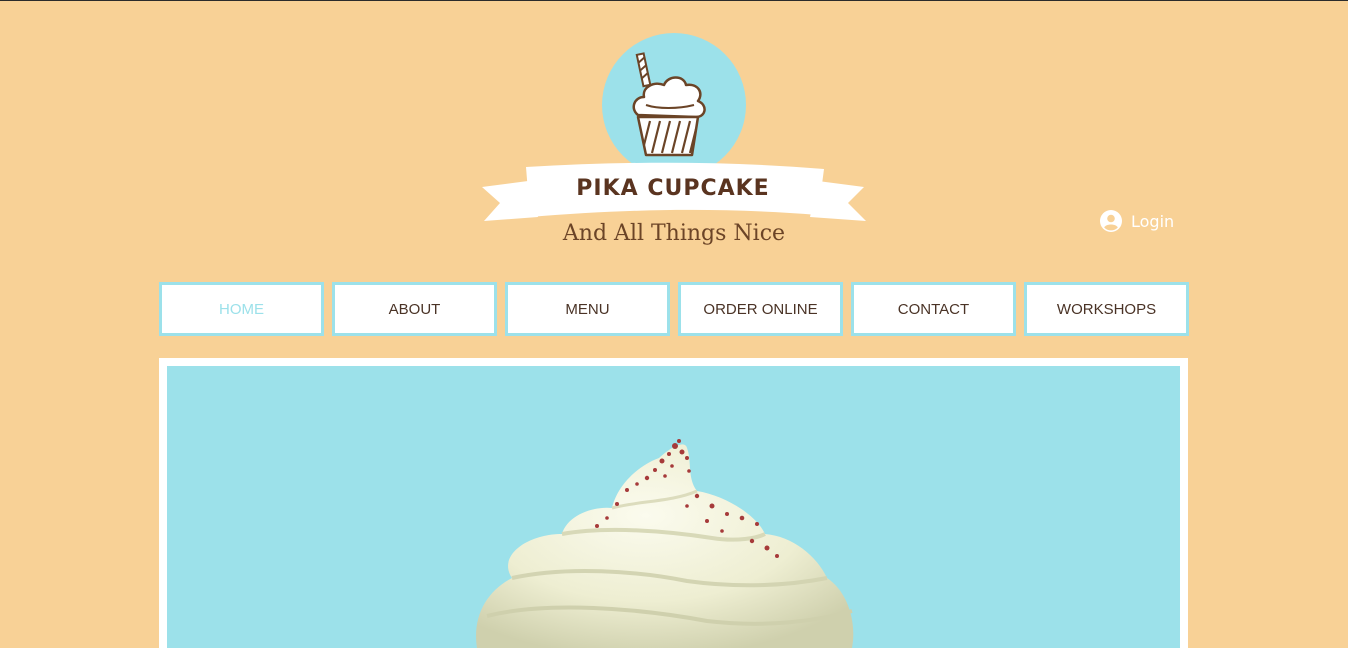 Image resolution: width=1348 pixels, height=648 pixels. Describe the element at coordinates (414, 309) in the screenshot. I see `nav-item-about: ABOUT` at that location.